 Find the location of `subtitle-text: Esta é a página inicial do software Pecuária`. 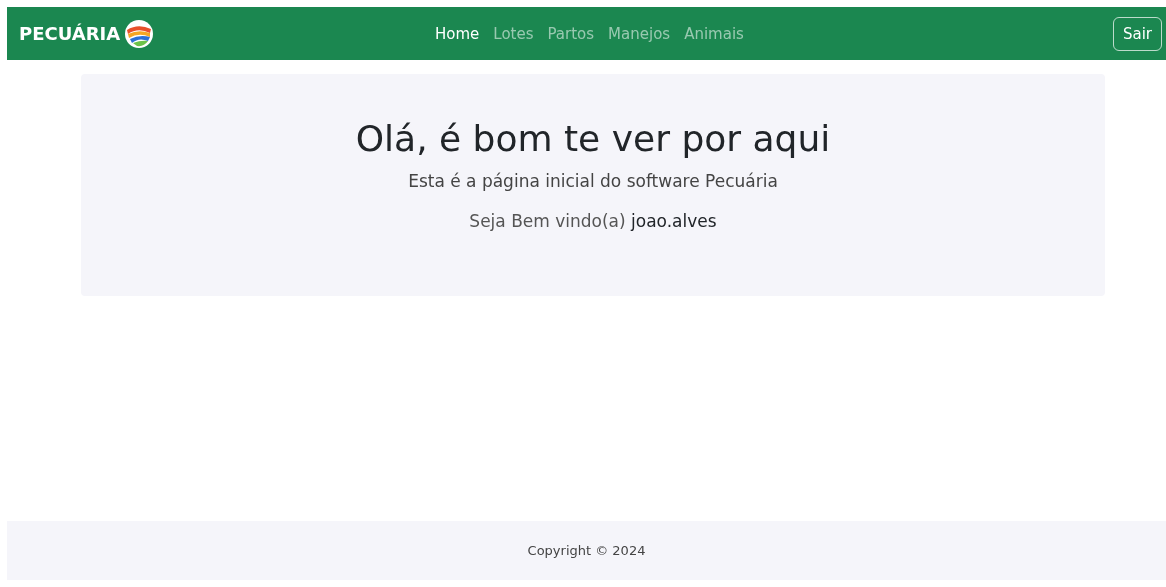

subtitle-text: Esta é a página inicial do software Pecuária is located at coordinates (593, 181).